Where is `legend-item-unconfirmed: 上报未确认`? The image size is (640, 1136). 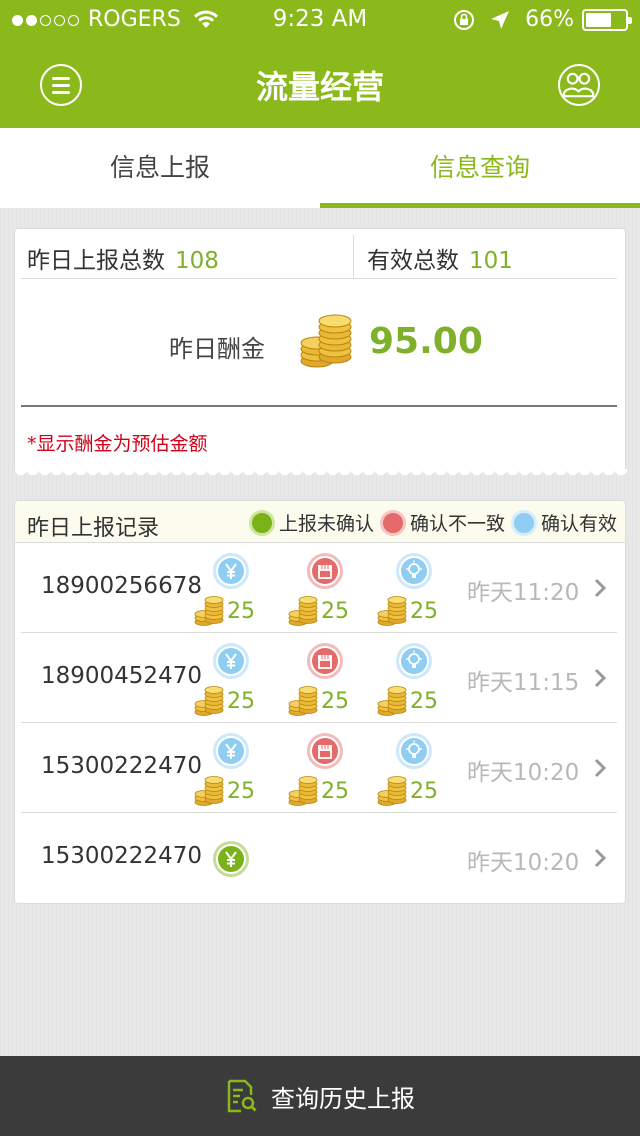 legend-item-unconfirmed: 上报未确认 is located at coordinates (311, 522).